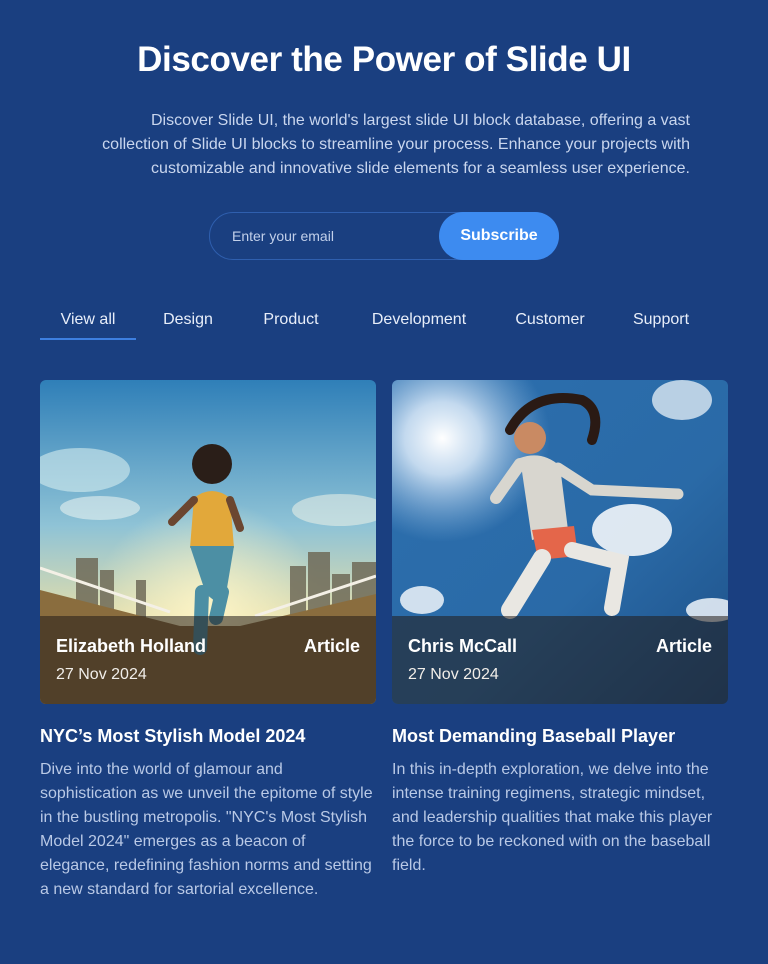 The height and width of the screenshot is (964, 768). What do you see at coordinates (661, 320) in the screenshot?
I see `tab-support: Support` at bounding box center [661, 320].